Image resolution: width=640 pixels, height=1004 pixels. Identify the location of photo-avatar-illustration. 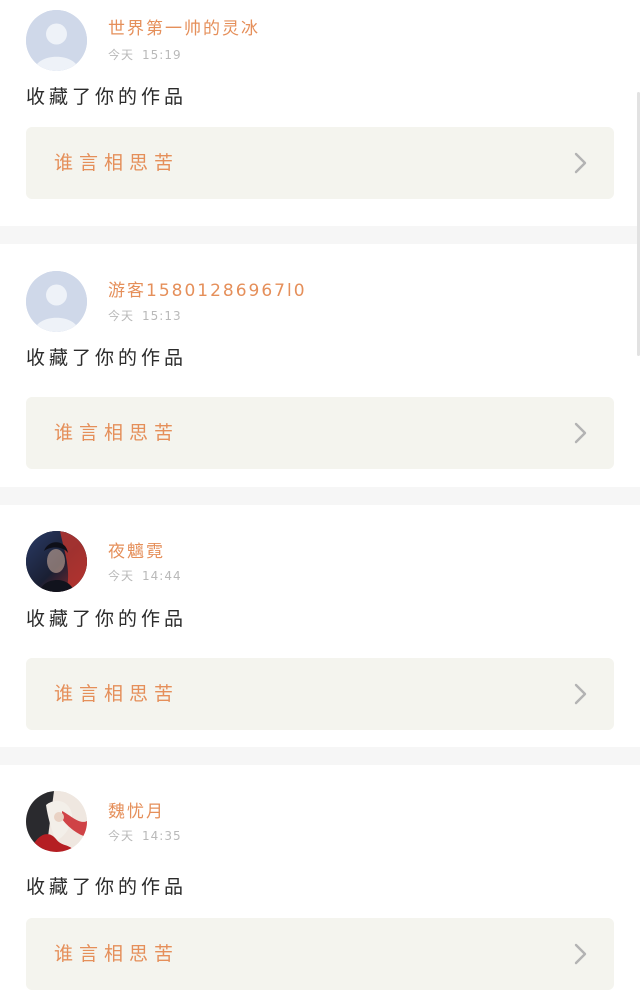
(56, 821).